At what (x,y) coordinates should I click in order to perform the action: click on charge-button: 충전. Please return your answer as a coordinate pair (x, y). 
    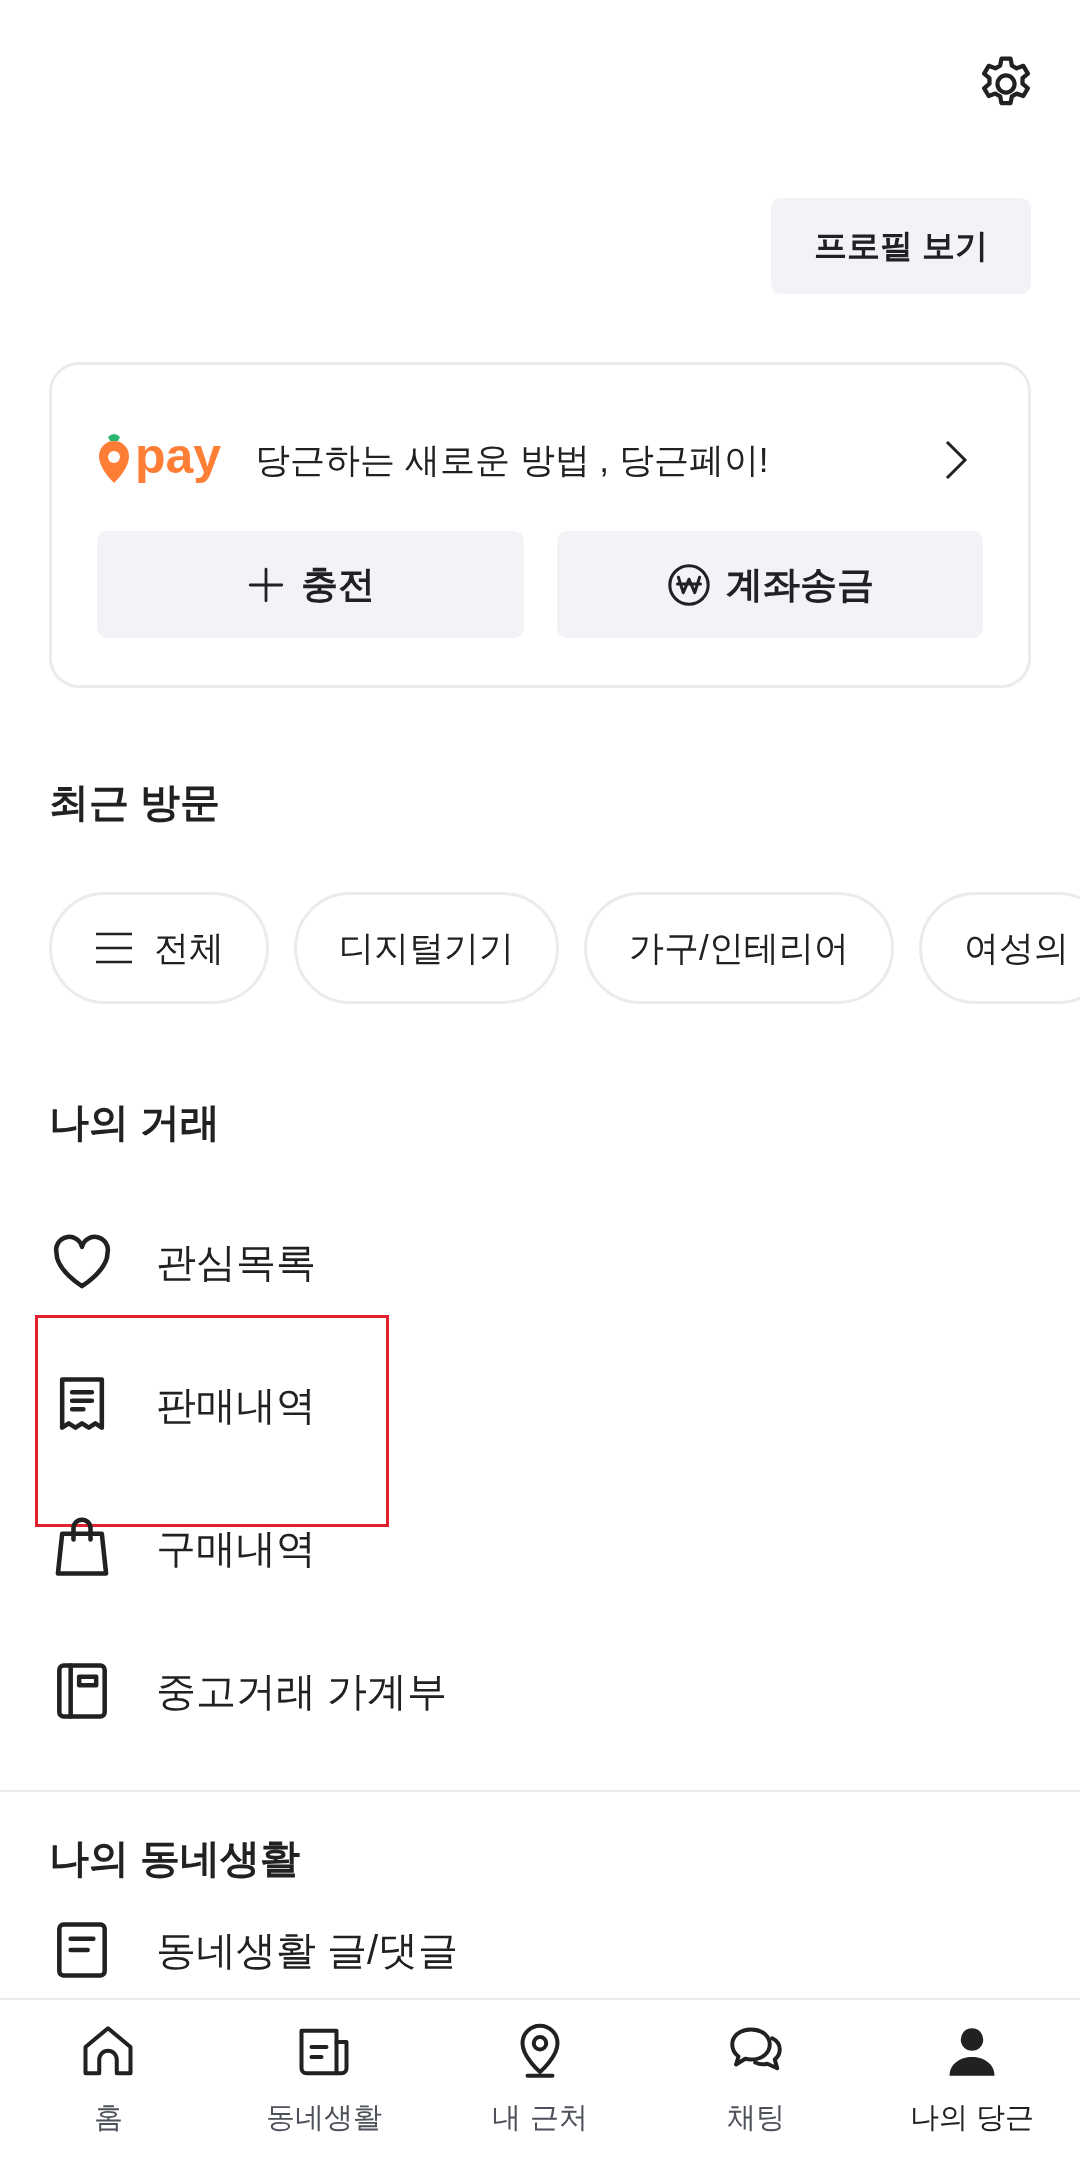
    Looking at the image, I should click on (310, 584).